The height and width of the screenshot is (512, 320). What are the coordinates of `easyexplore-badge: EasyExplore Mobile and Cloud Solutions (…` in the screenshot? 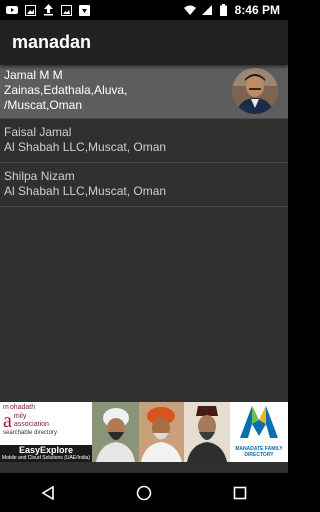 It's located at (46, 453).